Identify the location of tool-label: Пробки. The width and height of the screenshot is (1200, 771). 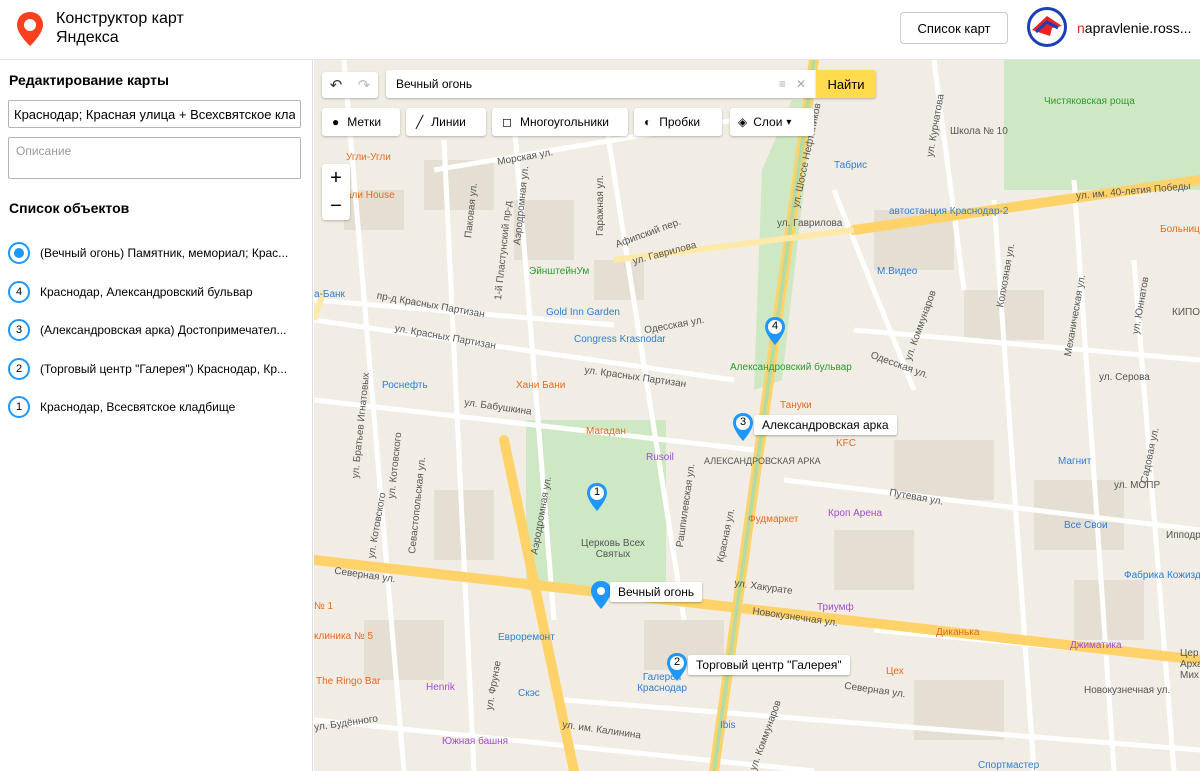
(680, 122).